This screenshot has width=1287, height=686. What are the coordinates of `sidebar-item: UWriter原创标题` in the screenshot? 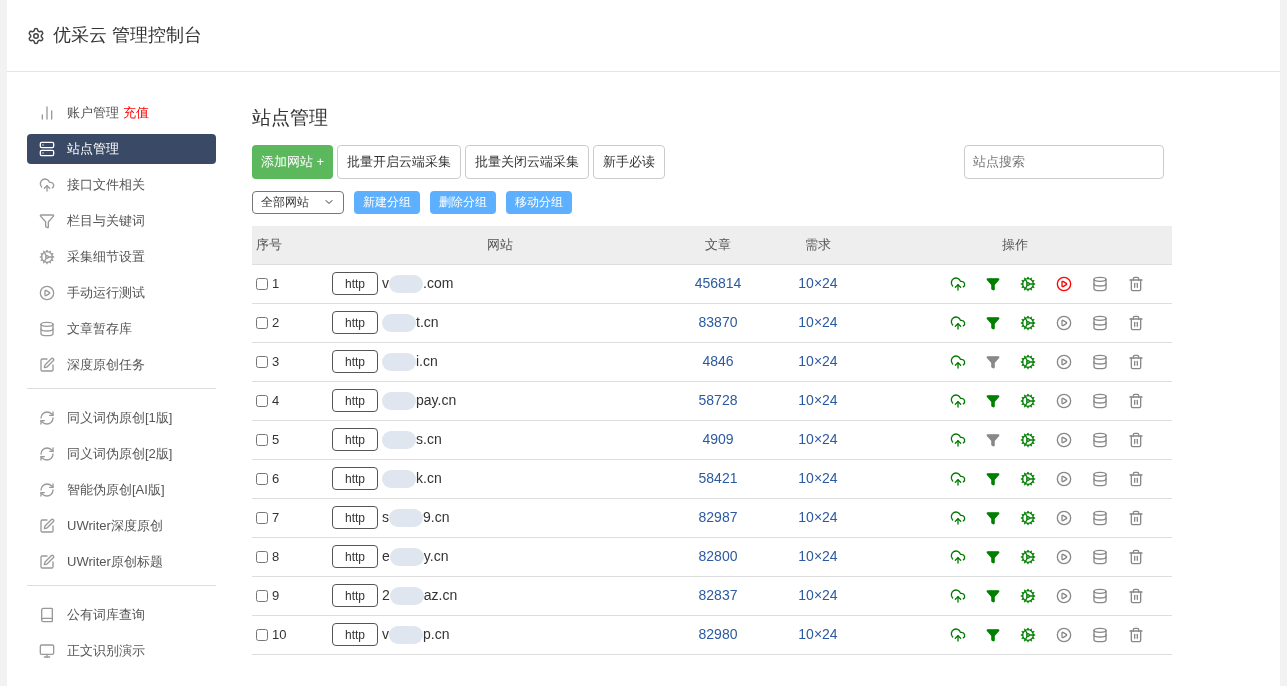 It's located at (121, 562).